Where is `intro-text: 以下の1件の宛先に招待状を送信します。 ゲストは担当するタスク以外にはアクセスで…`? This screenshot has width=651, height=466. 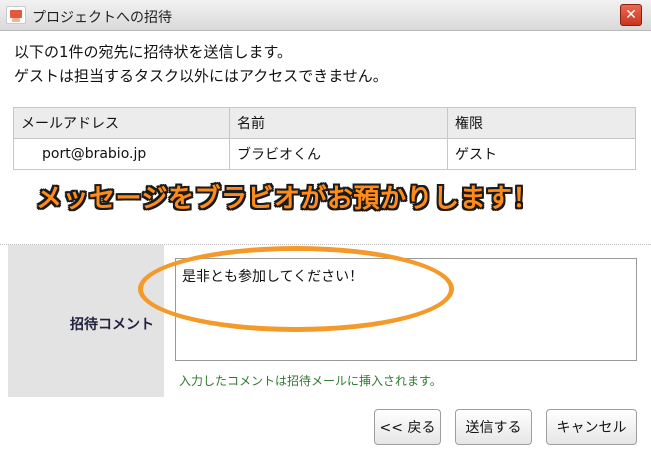 intro-text: 以下の1件の宛先に招待状を送信します。 ゲストは担当するタスク以外にはアクセスで… is located at coordinates (201, 64).